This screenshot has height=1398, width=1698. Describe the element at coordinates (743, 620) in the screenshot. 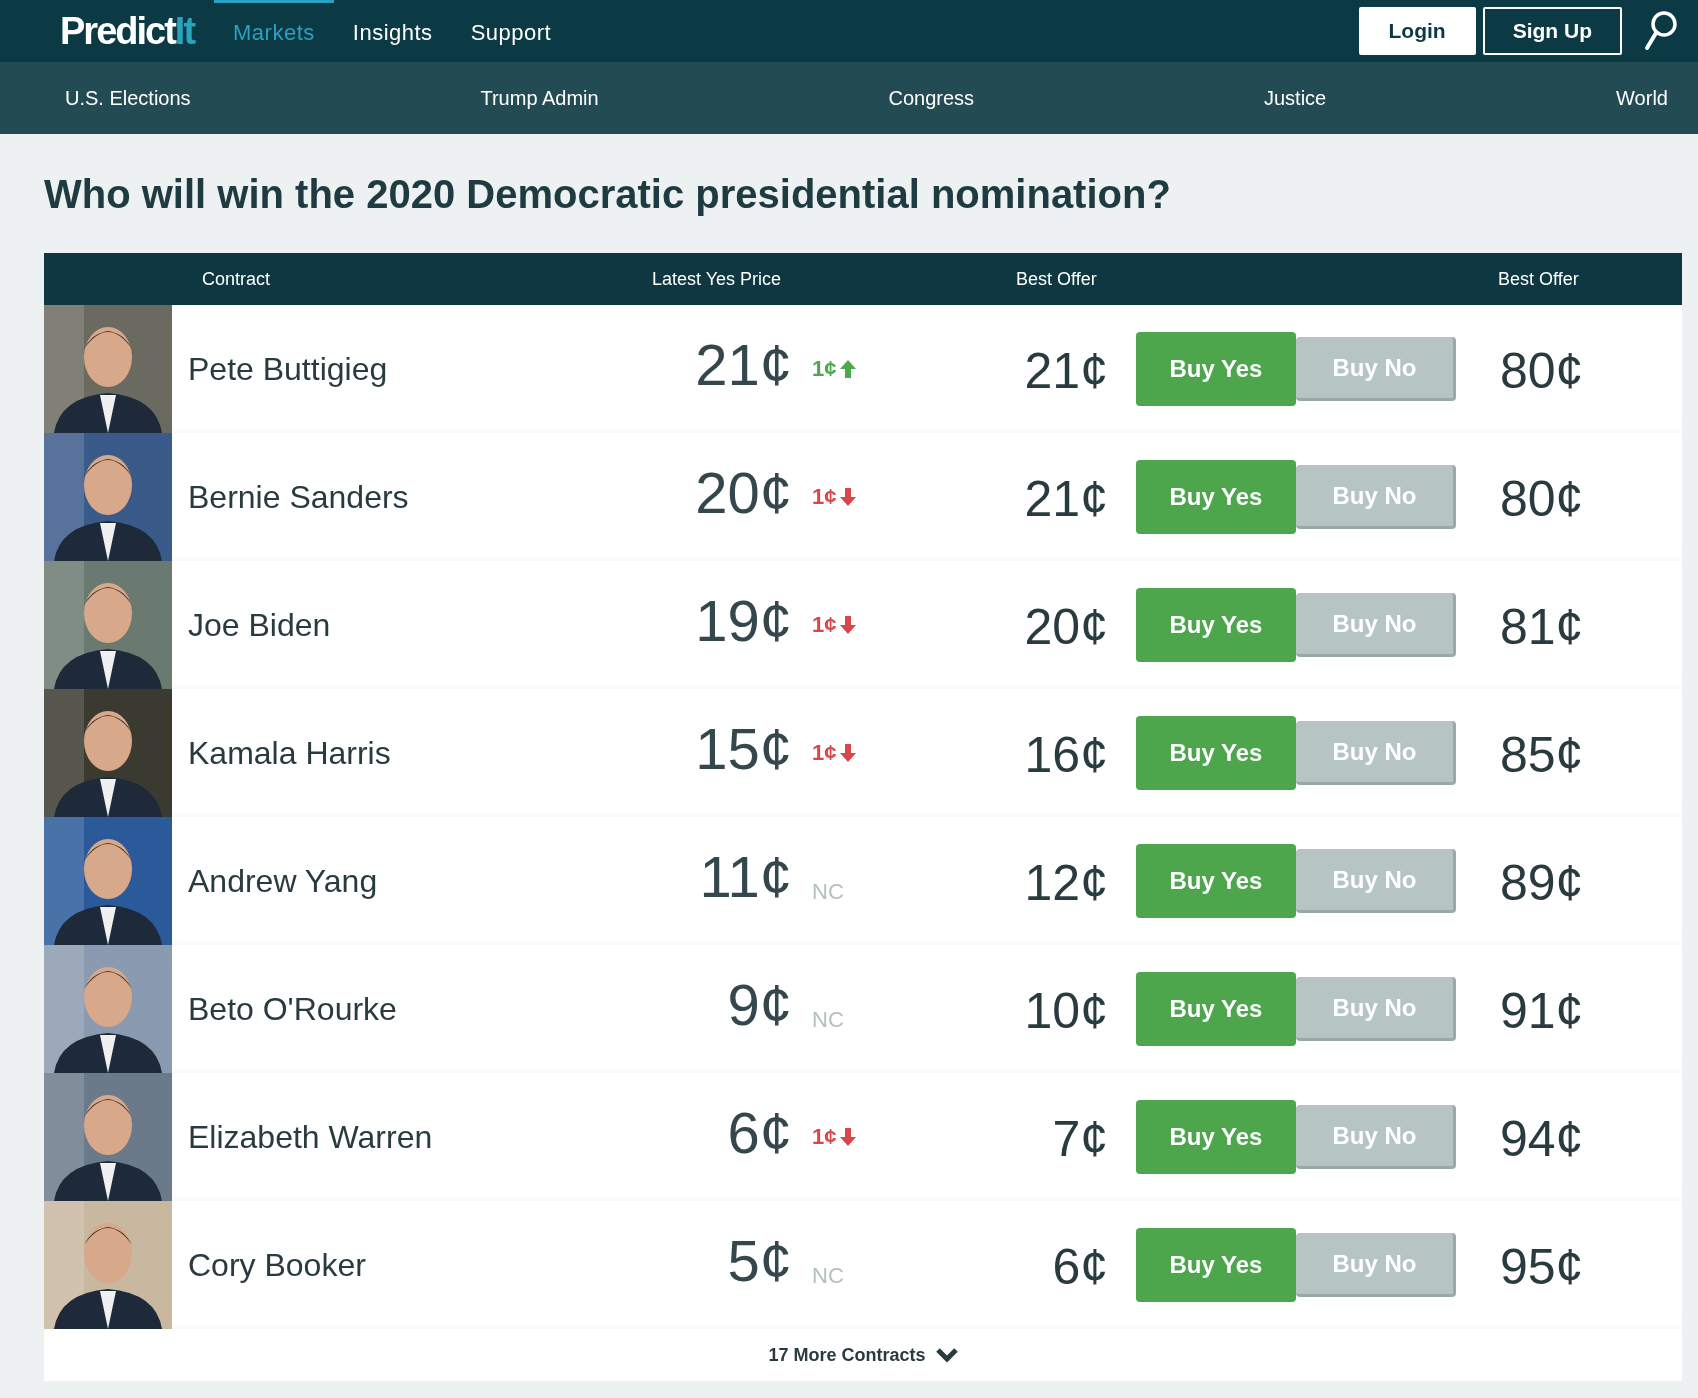

I see `latest-price: 19¢` at that location.